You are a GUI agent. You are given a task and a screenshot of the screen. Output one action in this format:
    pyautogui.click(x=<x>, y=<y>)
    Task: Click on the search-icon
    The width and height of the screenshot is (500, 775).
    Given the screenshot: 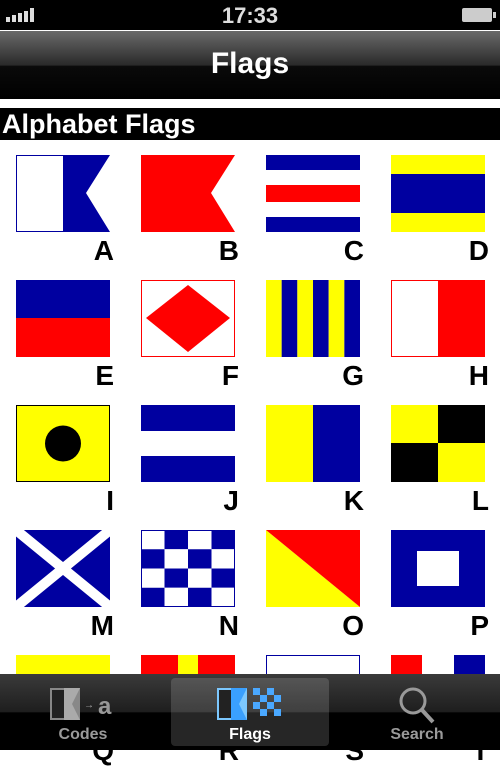 What is the action you would take?
    pyautogui.click(x=417, y=705)
    